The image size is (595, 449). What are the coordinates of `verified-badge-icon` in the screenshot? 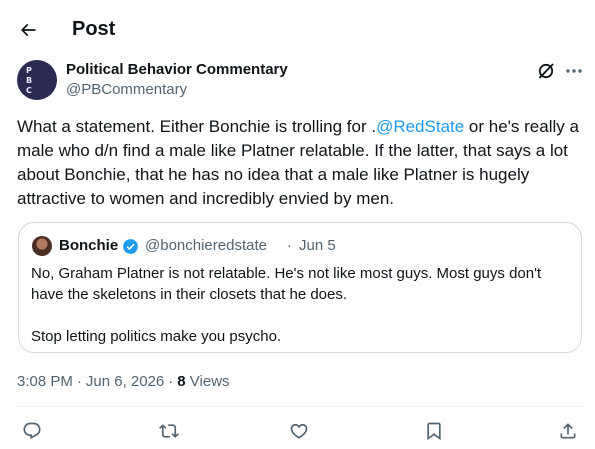 It's located at (130, 246).